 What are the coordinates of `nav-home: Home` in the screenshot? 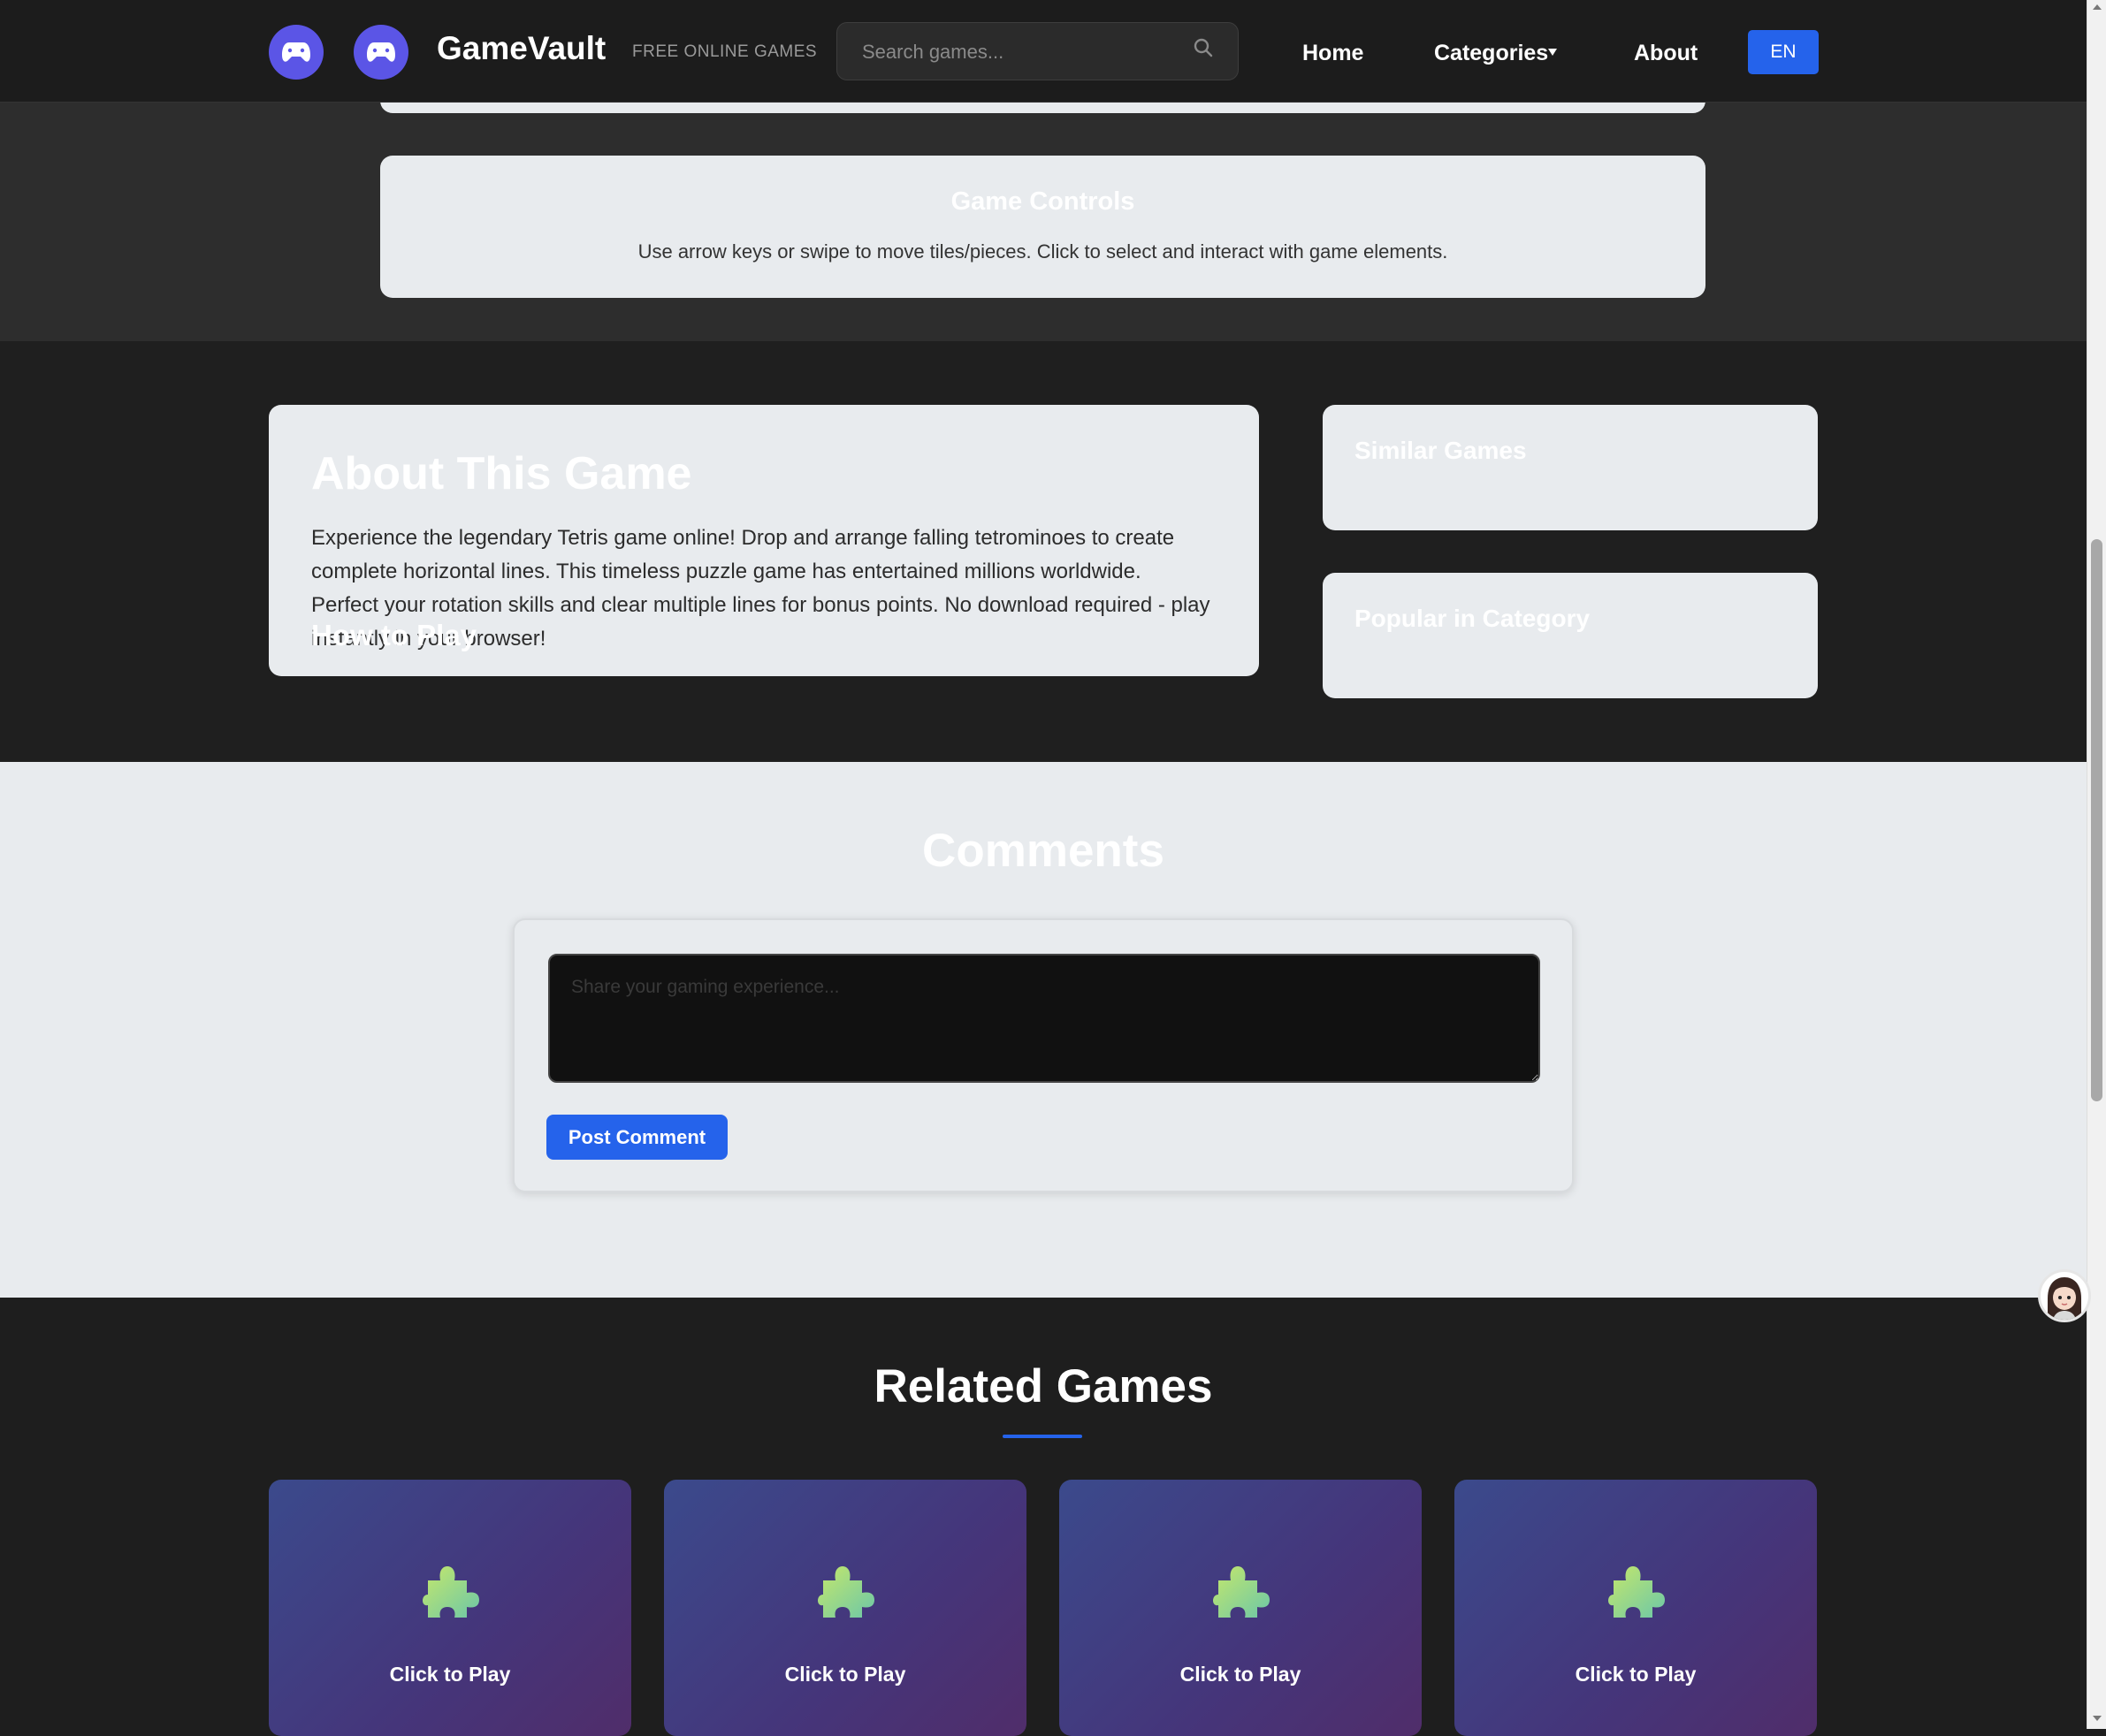 It's located at (1333, 53).